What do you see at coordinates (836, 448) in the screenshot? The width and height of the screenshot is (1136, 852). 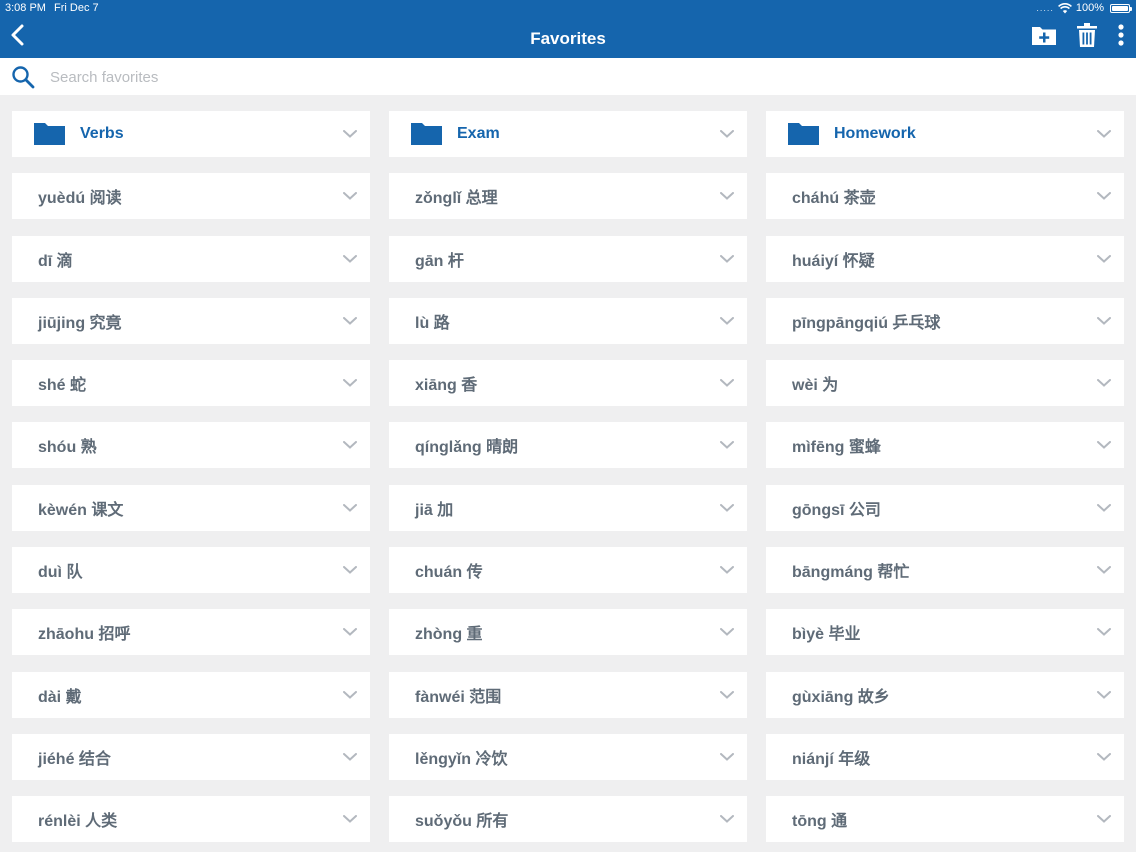 I see `word-label: mìfēng 蜜蜂` at bounding box center [836, 448].